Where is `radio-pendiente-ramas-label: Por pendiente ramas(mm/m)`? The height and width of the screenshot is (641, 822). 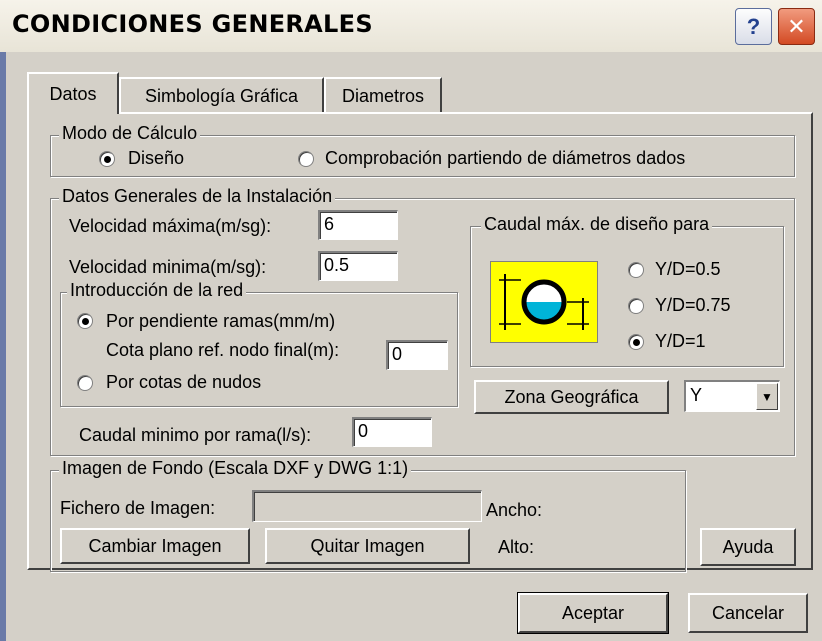 radio-pendiente-ramas-label: Por pendiente ramas(mm/m) is located at coordinates (221, 321).